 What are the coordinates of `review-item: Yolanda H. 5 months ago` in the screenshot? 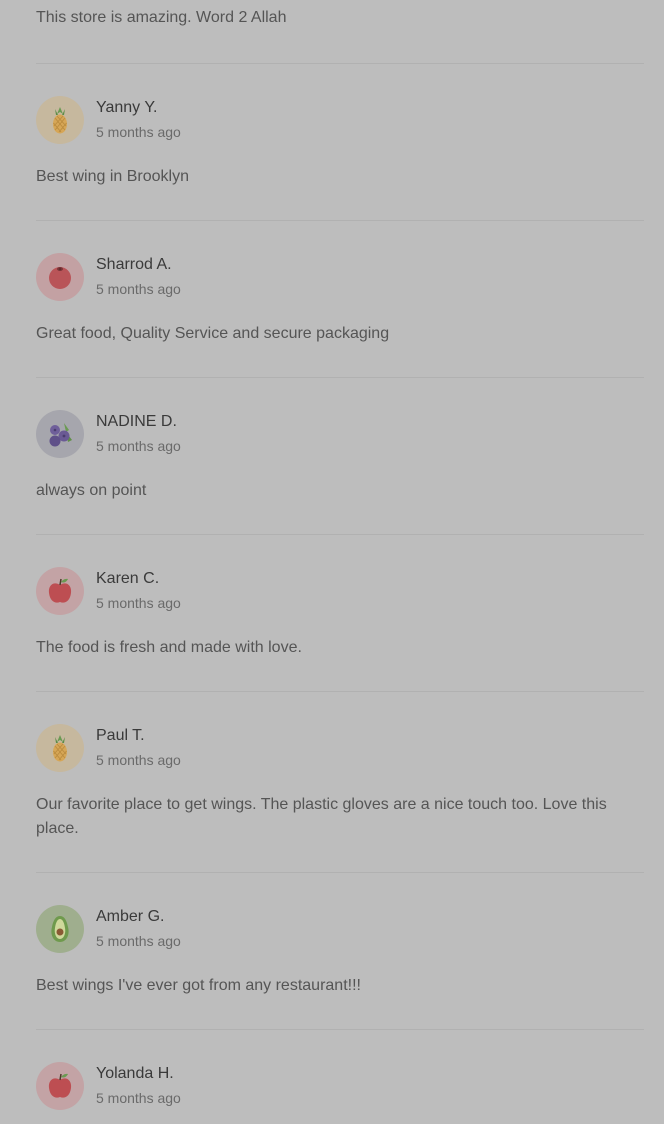 It's located at (340, 1093).